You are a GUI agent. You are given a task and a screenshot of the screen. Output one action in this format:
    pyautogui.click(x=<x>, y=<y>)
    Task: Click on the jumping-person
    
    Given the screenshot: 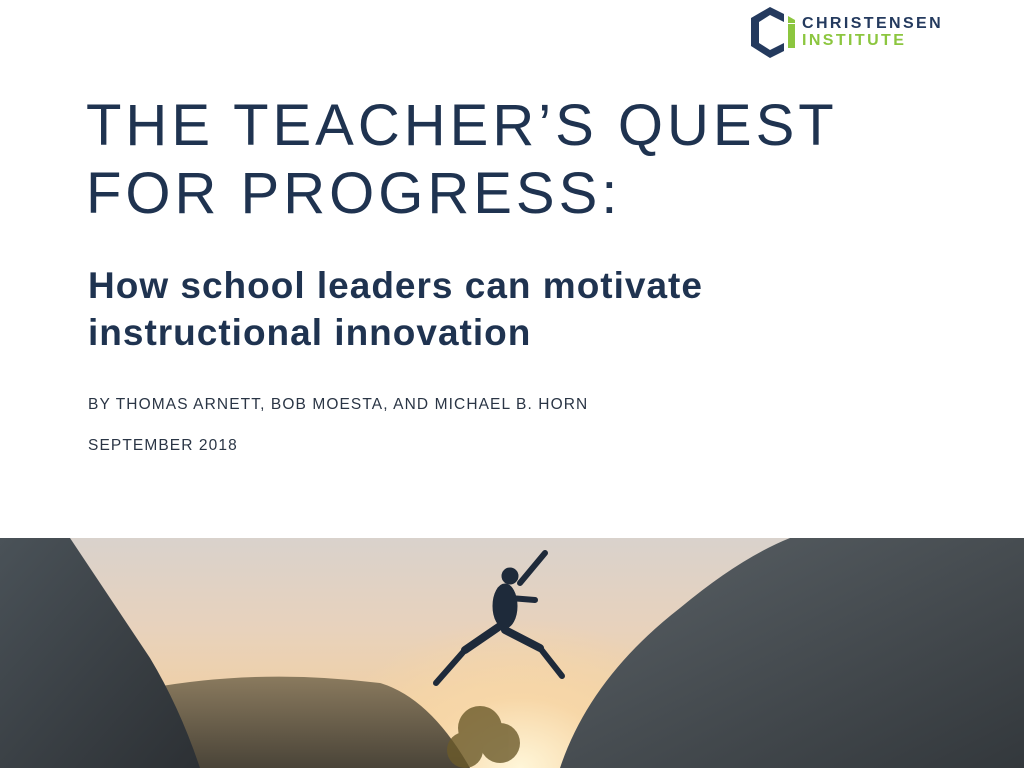 What is the action you would take?
    pyautogui.click(x=499, y=618)
    